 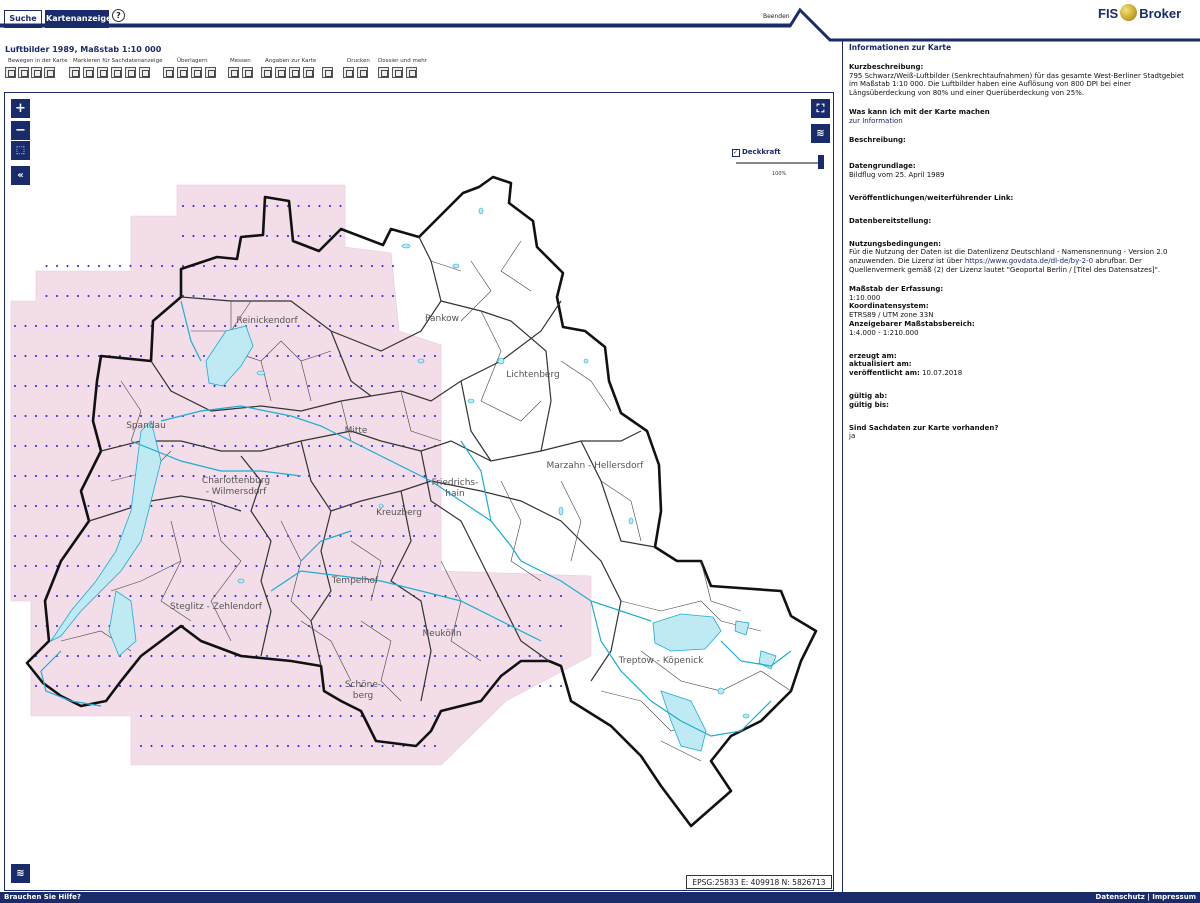 What do you see at coordinates (294, 72) in the screenshot?
I see `map-details-button` at bounding box center [294, 72].